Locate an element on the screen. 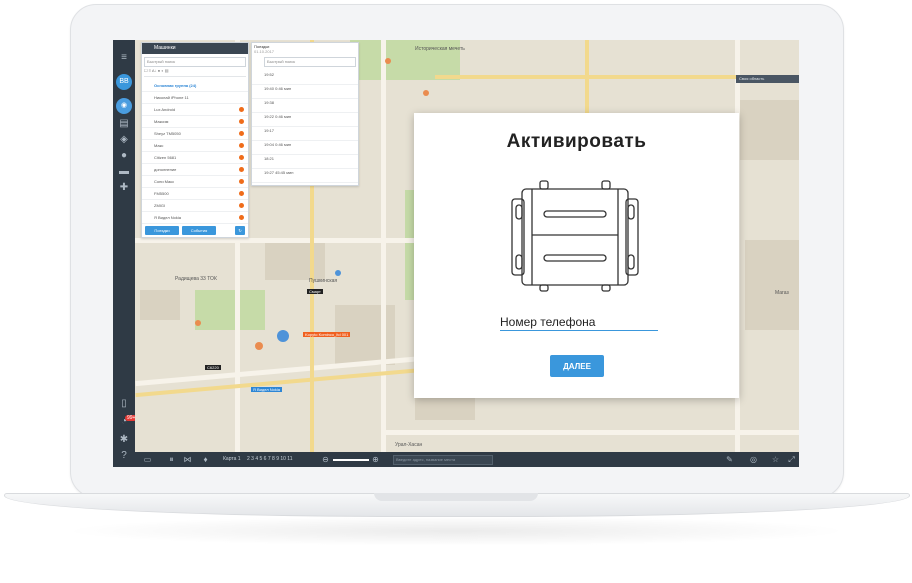 This screenshot has height=583, width=912. trip-row: 19:52 is located at coordinates (305, 77).